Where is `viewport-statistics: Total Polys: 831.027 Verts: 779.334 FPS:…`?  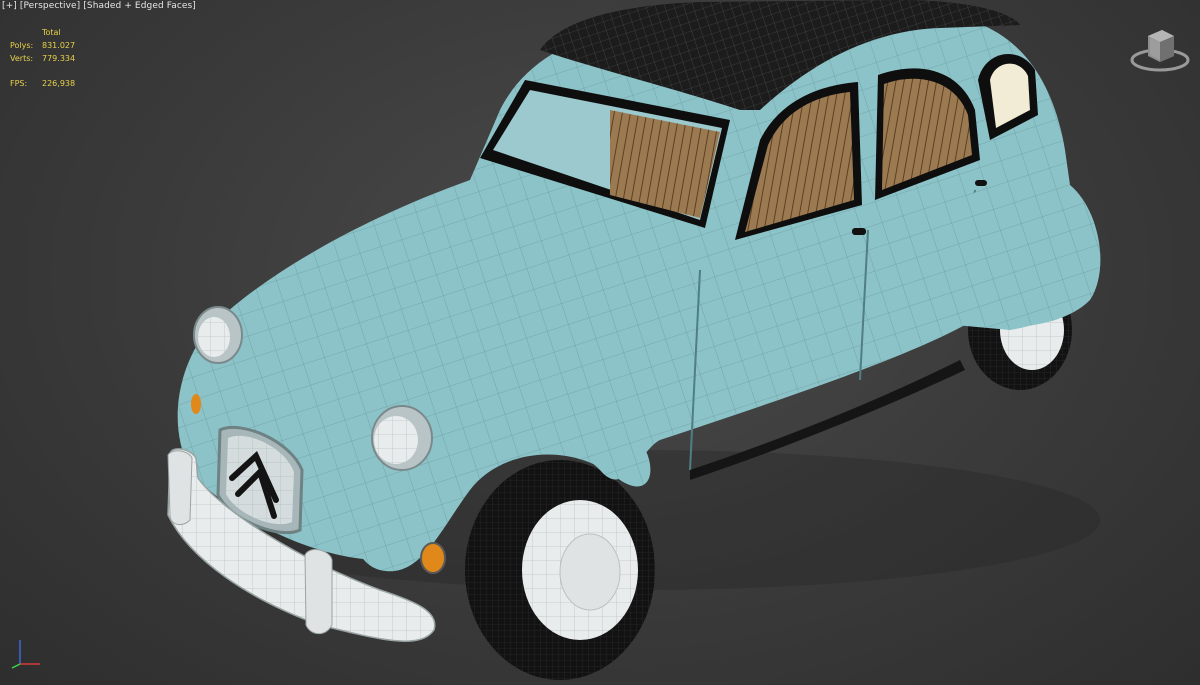 viewport-statistics: Total Polys: 831.027 Verts: 779.334 FPS:… is located at coordinates (61, 58).